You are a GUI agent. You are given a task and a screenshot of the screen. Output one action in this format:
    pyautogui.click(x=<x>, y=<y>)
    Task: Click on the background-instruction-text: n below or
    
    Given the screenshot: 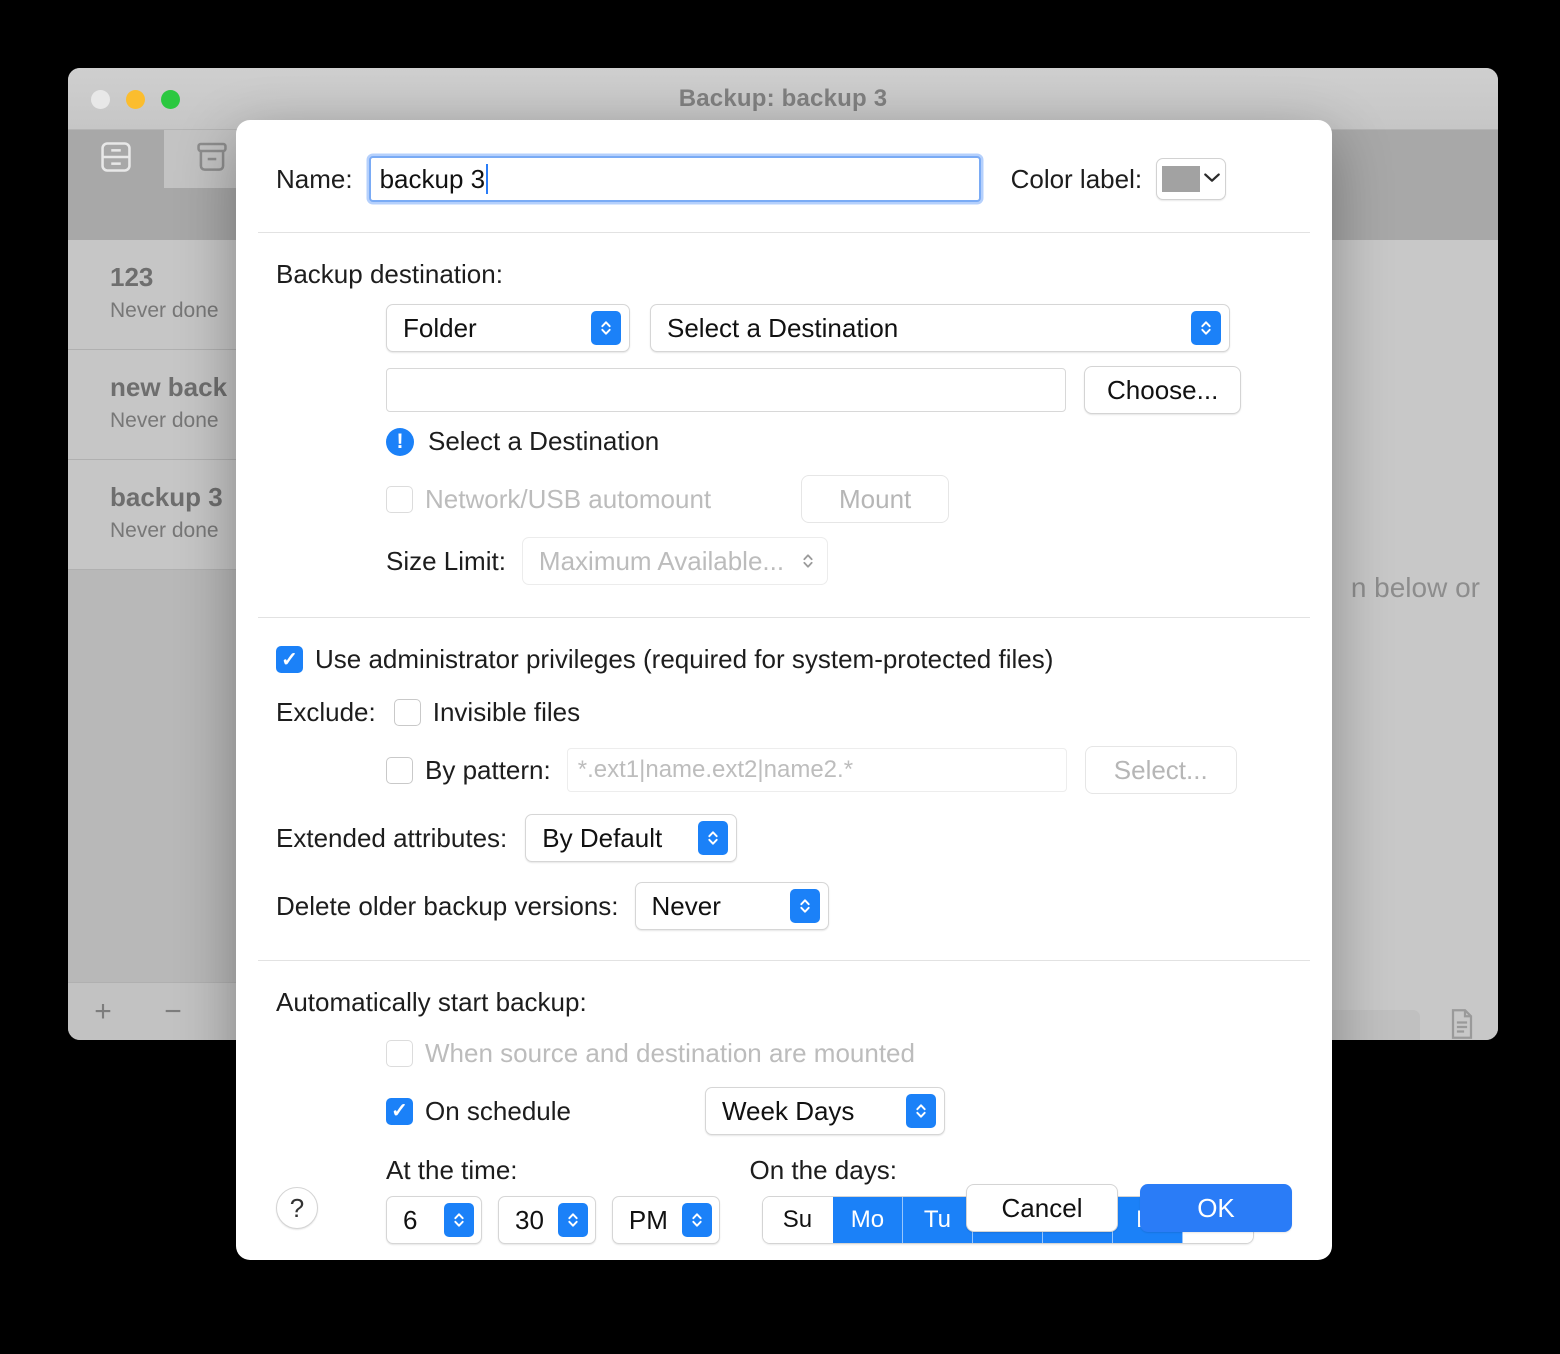 What is the action you would take?
    pyautogui.click(x=1415, y=587)
    